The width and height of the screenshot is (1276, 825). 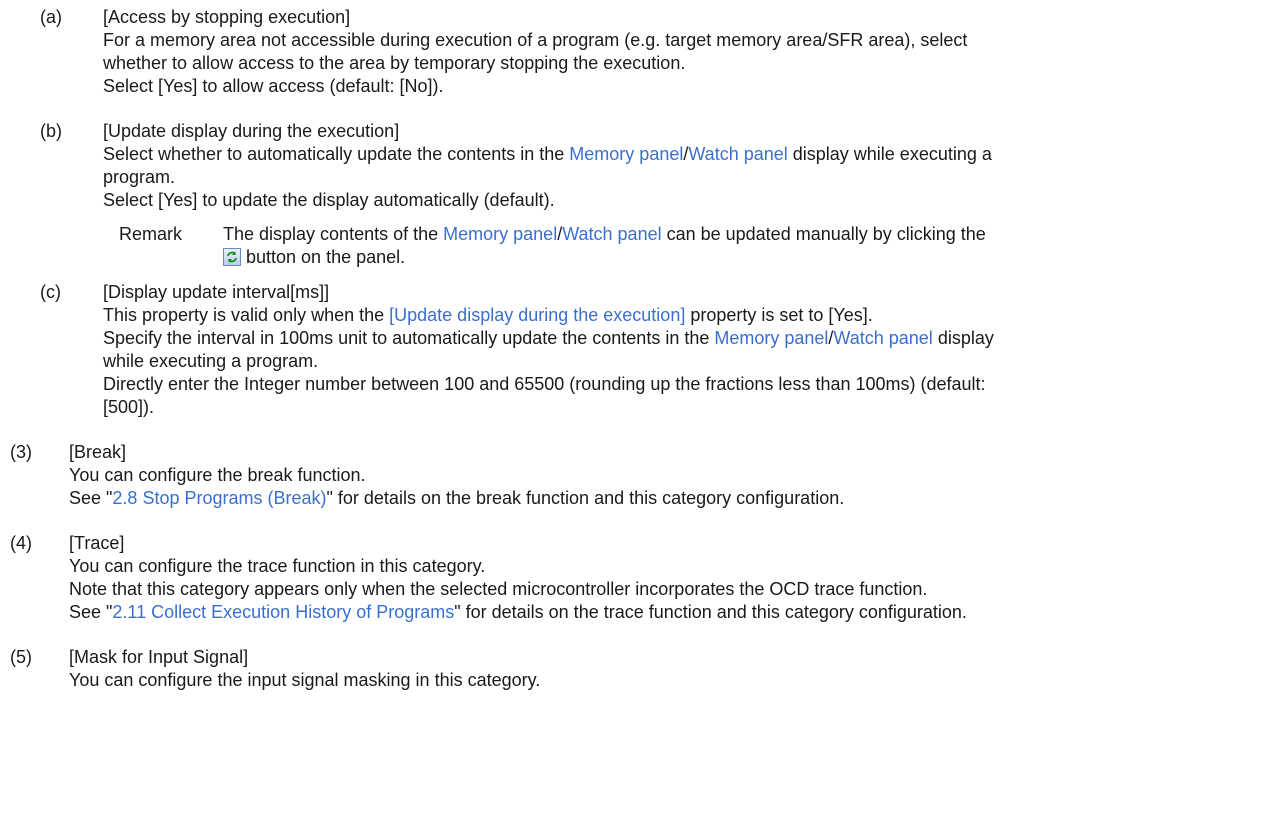 What do you see at coordinates (97, 543) in the screenshot?
I see `sec4-title: [Trace]` at bounding box center [97, 543].